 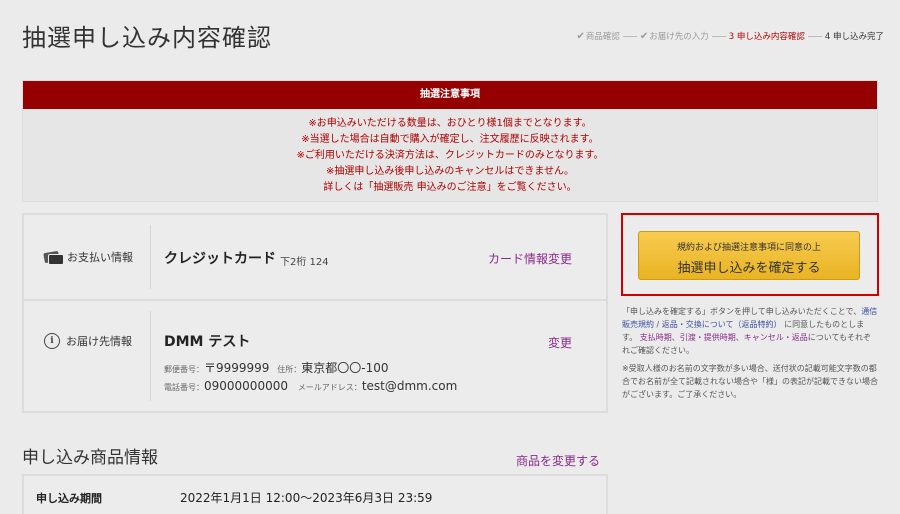 I want to click on phone-value: 09000000000, so click(x=246, y=386).